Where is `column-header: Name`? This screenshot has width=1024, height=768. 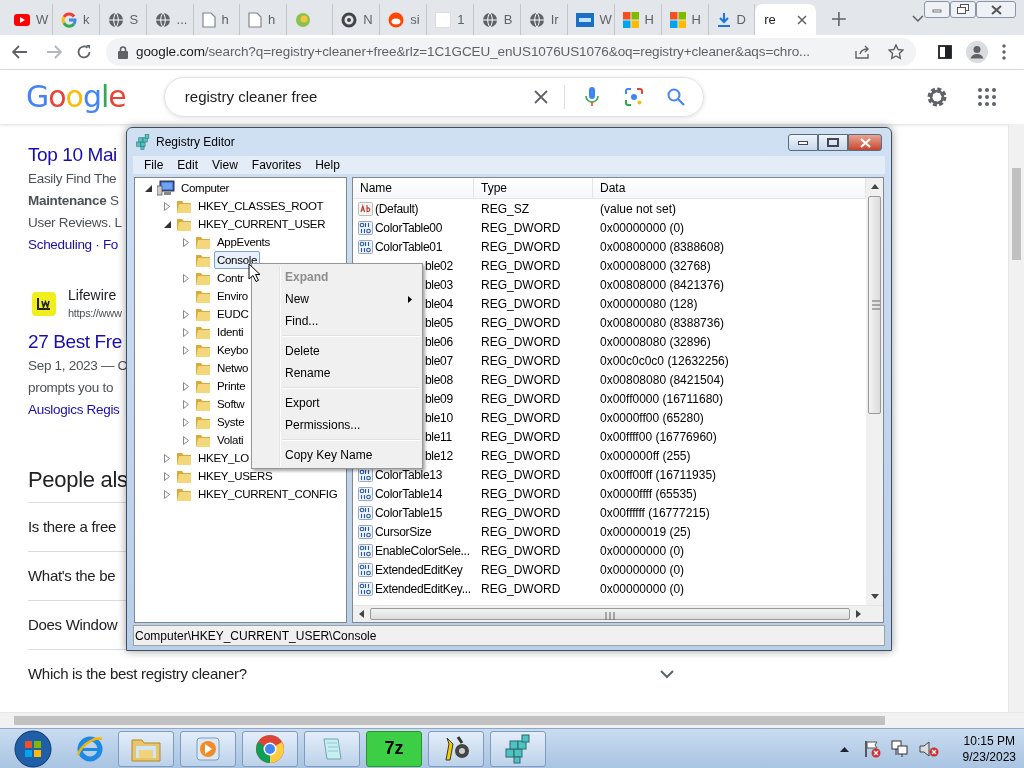
column-header: Name is located at coordinates (413, 188).